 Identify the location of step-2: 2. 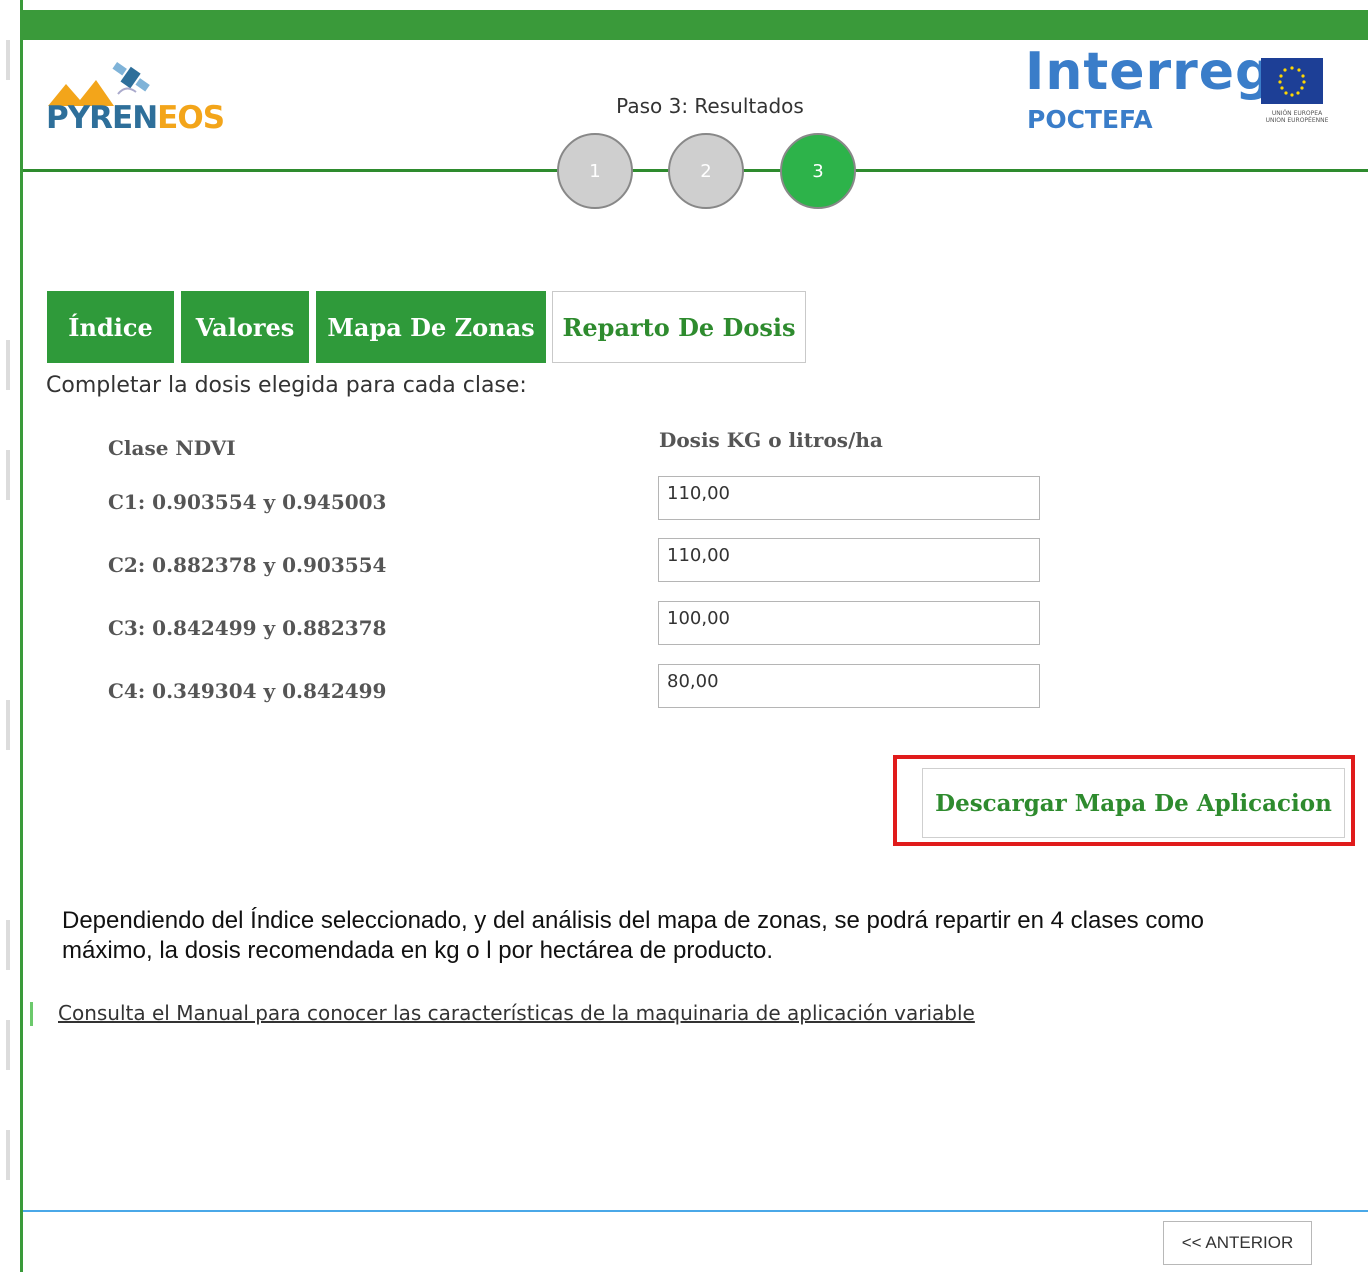
(706, 171).